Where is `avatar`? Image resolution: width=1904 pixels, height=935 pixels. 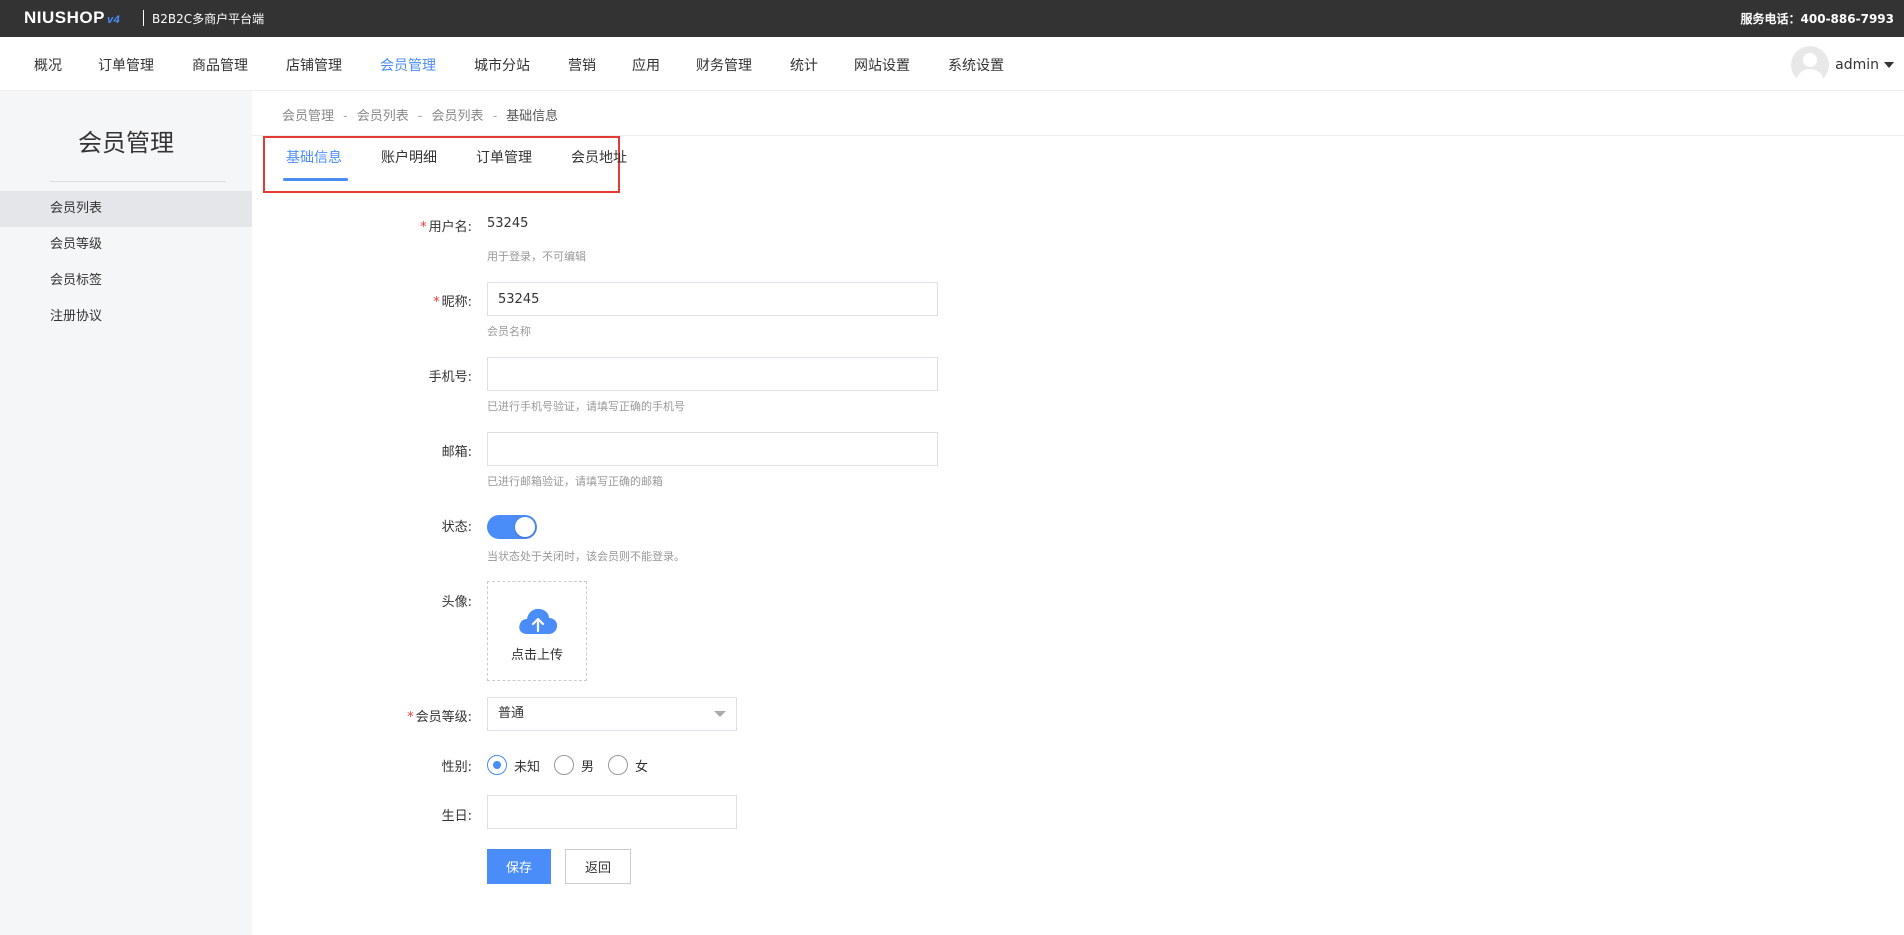 avatar is located at coordinates (1810, 65).